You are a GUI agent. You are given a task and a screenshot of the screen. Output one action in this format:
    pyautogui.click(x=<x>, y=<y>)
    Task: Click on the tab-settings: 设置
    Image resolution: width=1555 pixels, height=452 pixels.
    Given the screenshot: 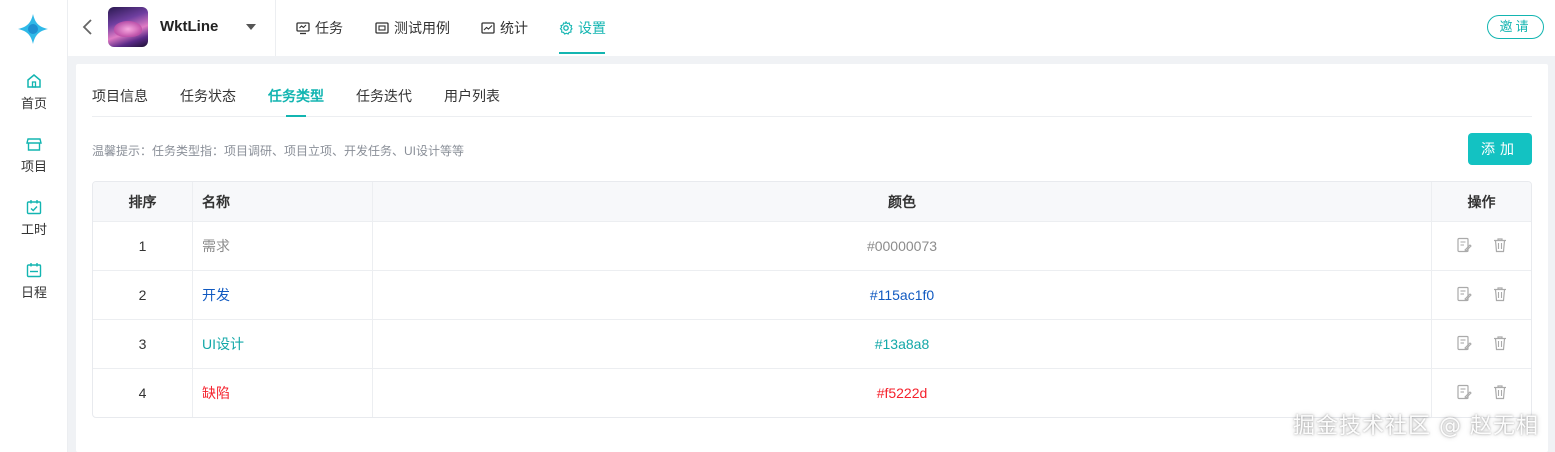 What is the action you would take?
    pyautogui.click(x=582, y=28)
    